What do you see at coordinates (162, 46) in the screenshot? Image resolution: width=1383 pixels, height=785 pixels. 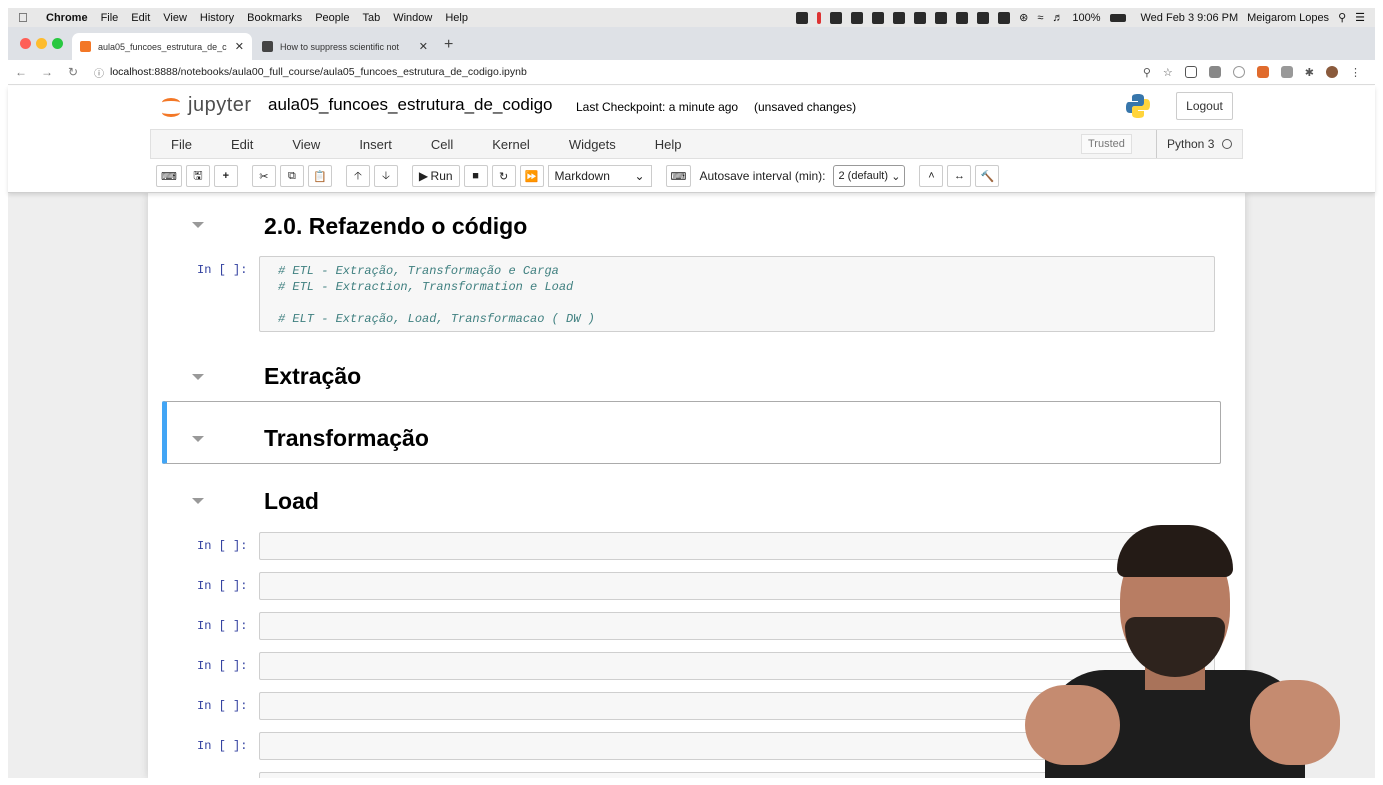 I see `tab-notebook: aula05_funcoes_estrutura_de_c ✕` at bounding box center [162, 46].